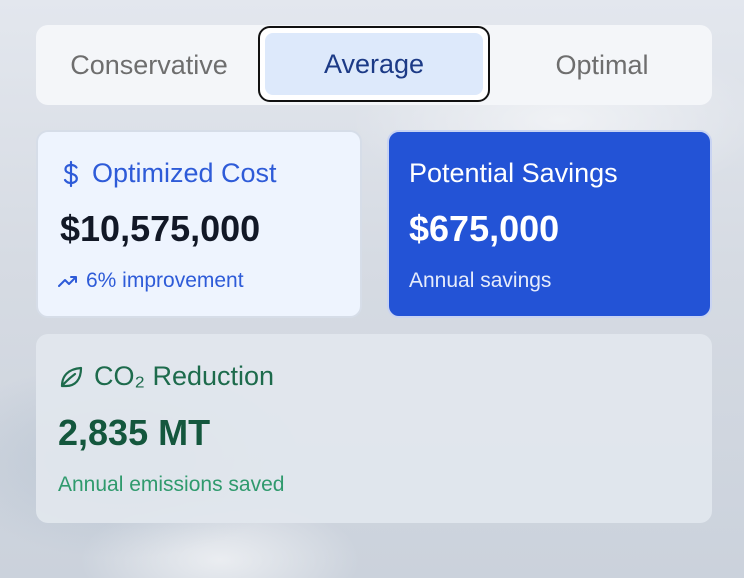 The width and height of the screenshot is (744, 578). What do you see at coordinates (480, 280) in the screenshot?
I see `annual-savings-note: Annual savings` at bounding box center [480, 280].